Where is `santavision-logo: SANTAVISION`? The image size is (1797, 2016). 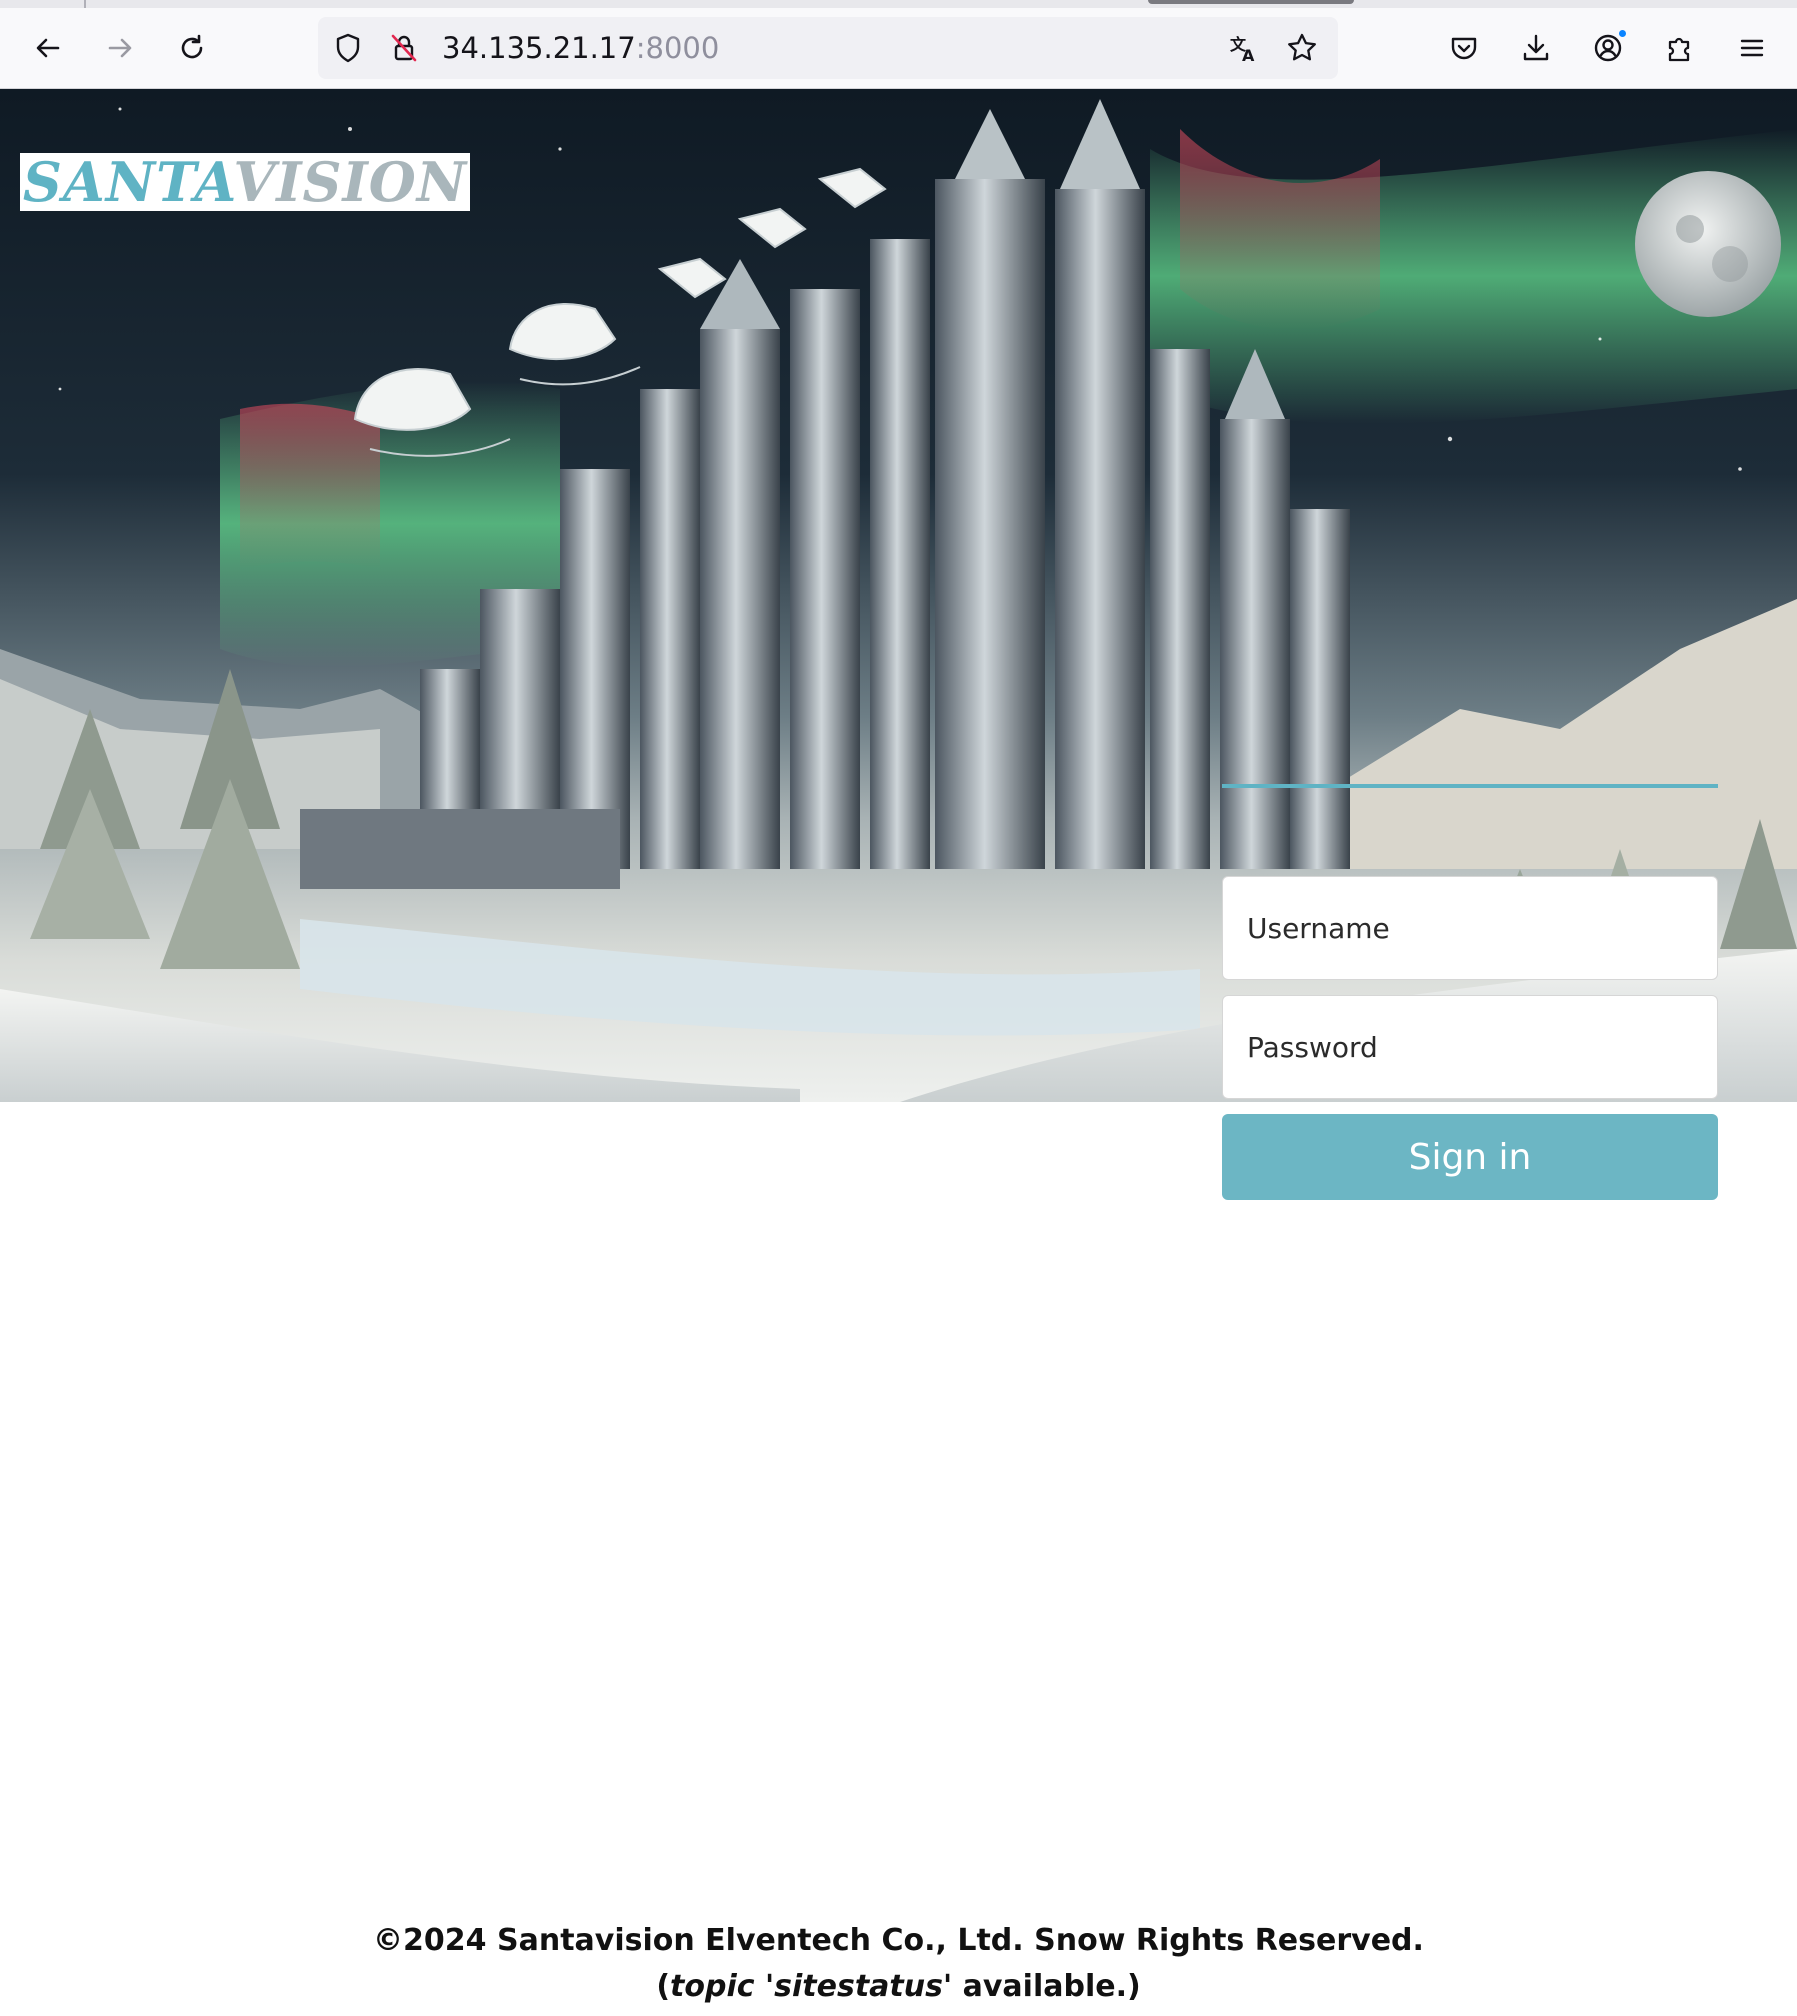
santavision-logo: SANTAVISION is located at coordinates (245, 182).